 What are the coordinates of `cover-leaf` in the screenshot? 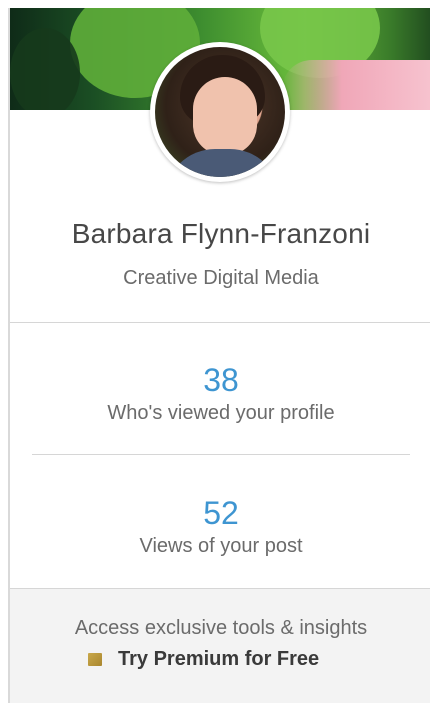 It's located at (45, 69).